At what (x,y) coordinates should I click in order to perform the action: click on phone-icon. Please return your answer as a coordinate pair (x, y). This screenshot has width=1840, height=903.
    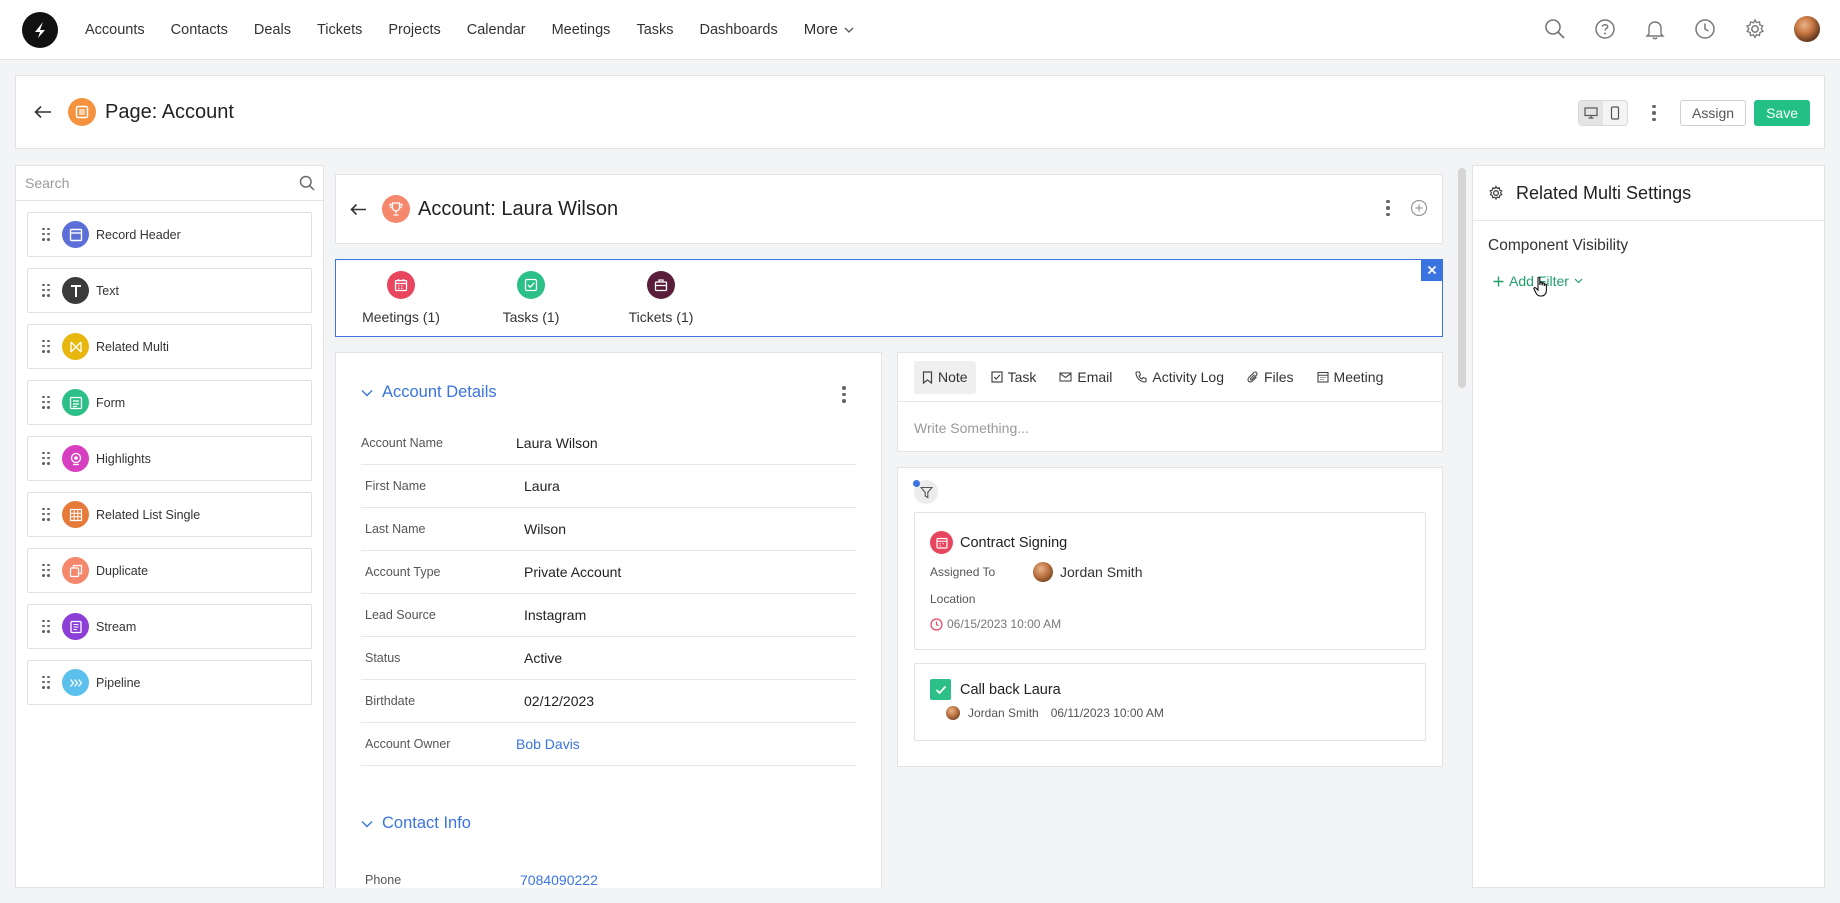
    Looking at the image, I should click on (1141, 377).